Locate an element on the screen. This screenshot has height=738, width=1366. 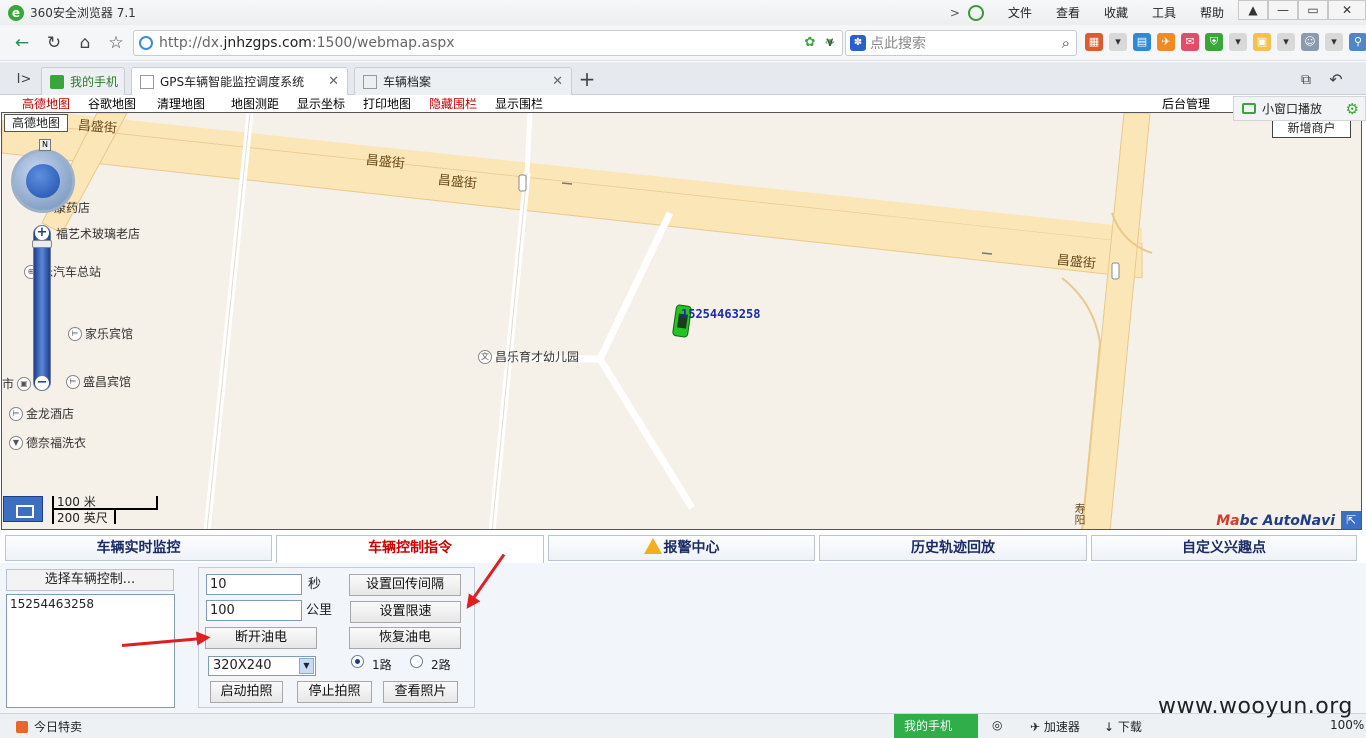
new-tab-icon: + is located at coordinates (587, 79).